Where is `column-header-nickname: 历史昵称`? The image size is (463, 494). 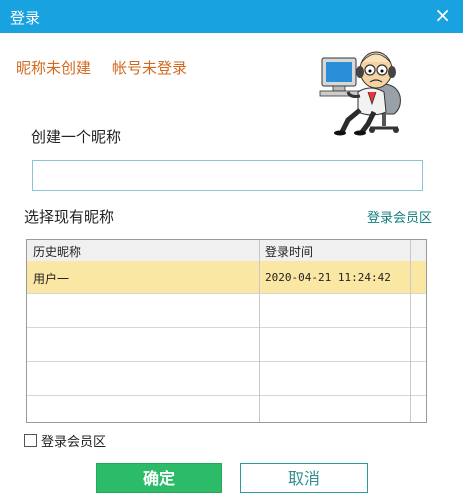
column-header-nickname: 历史昵称 is located at coordinates (57, 251).